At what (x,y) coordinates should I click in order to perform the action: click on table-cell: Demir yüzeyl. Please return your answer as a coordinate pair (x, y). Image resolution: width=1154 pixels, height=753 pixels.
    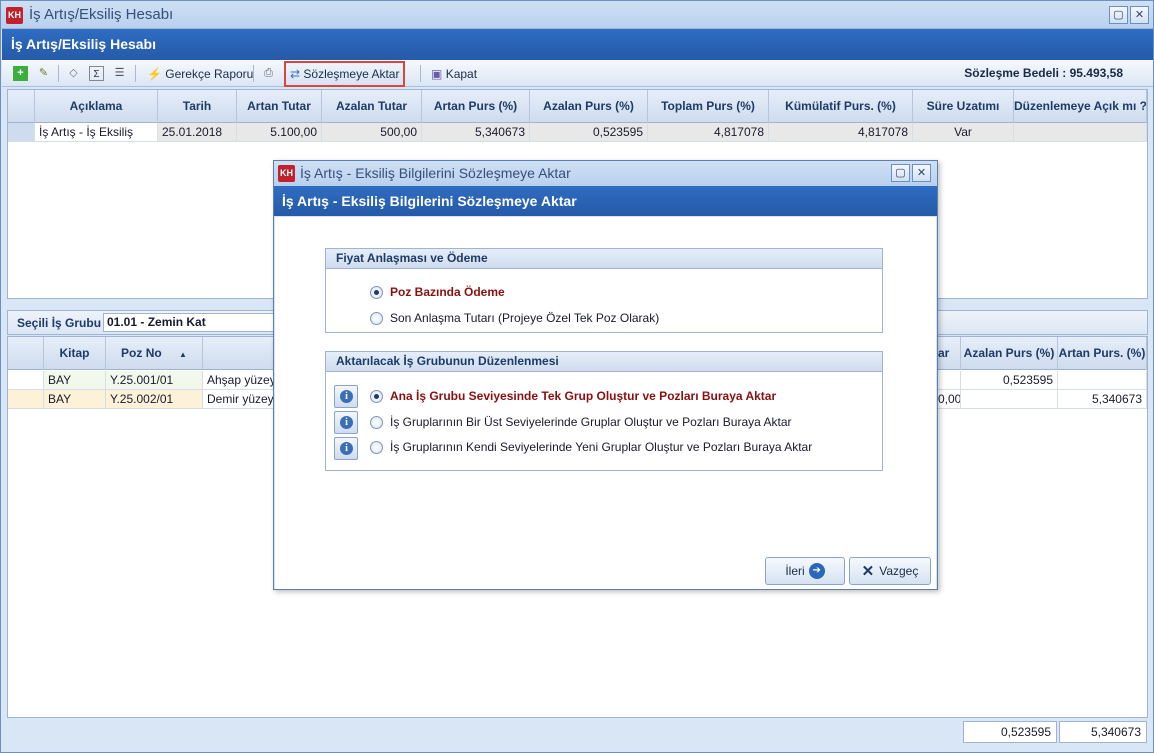
    Looking at the image, I should click on (239, 399).